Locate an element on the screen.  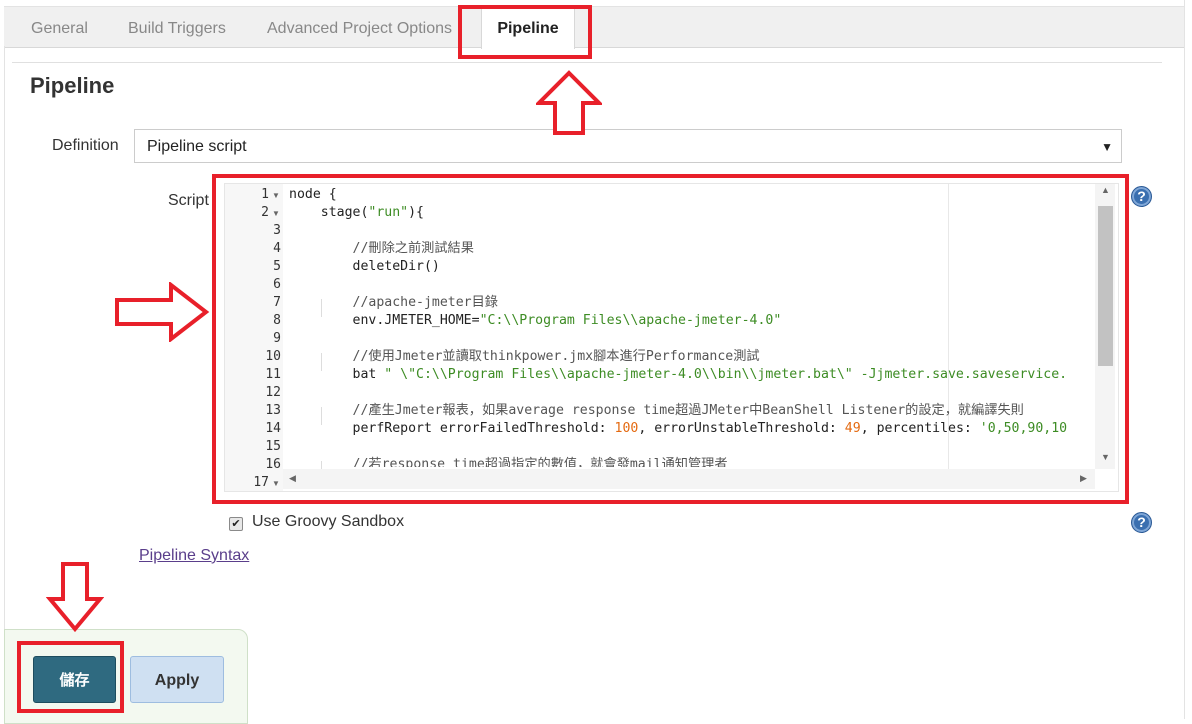
section-title: Pipeline is located at coordinates (72, 85).